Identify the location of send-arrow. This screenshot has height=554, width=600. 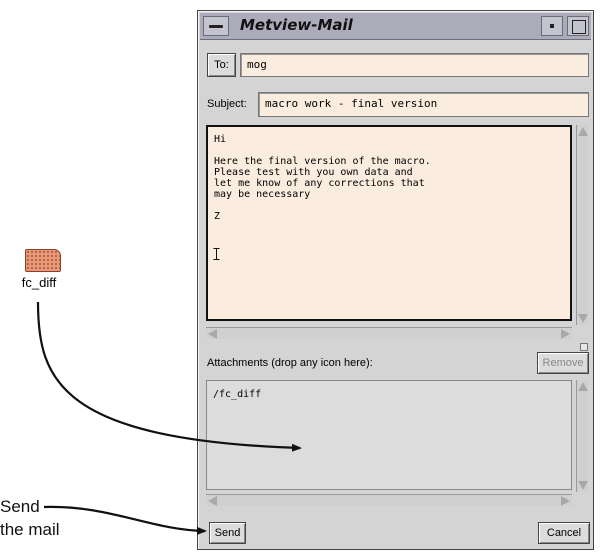
(125, 520).